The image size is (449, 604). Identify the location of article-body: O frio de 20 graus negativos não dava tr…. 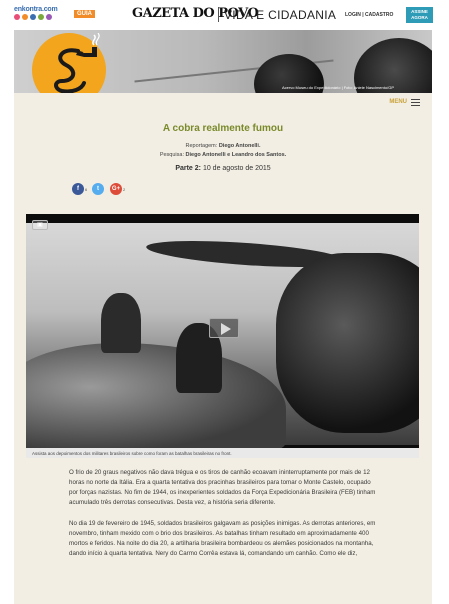
(225, 519).